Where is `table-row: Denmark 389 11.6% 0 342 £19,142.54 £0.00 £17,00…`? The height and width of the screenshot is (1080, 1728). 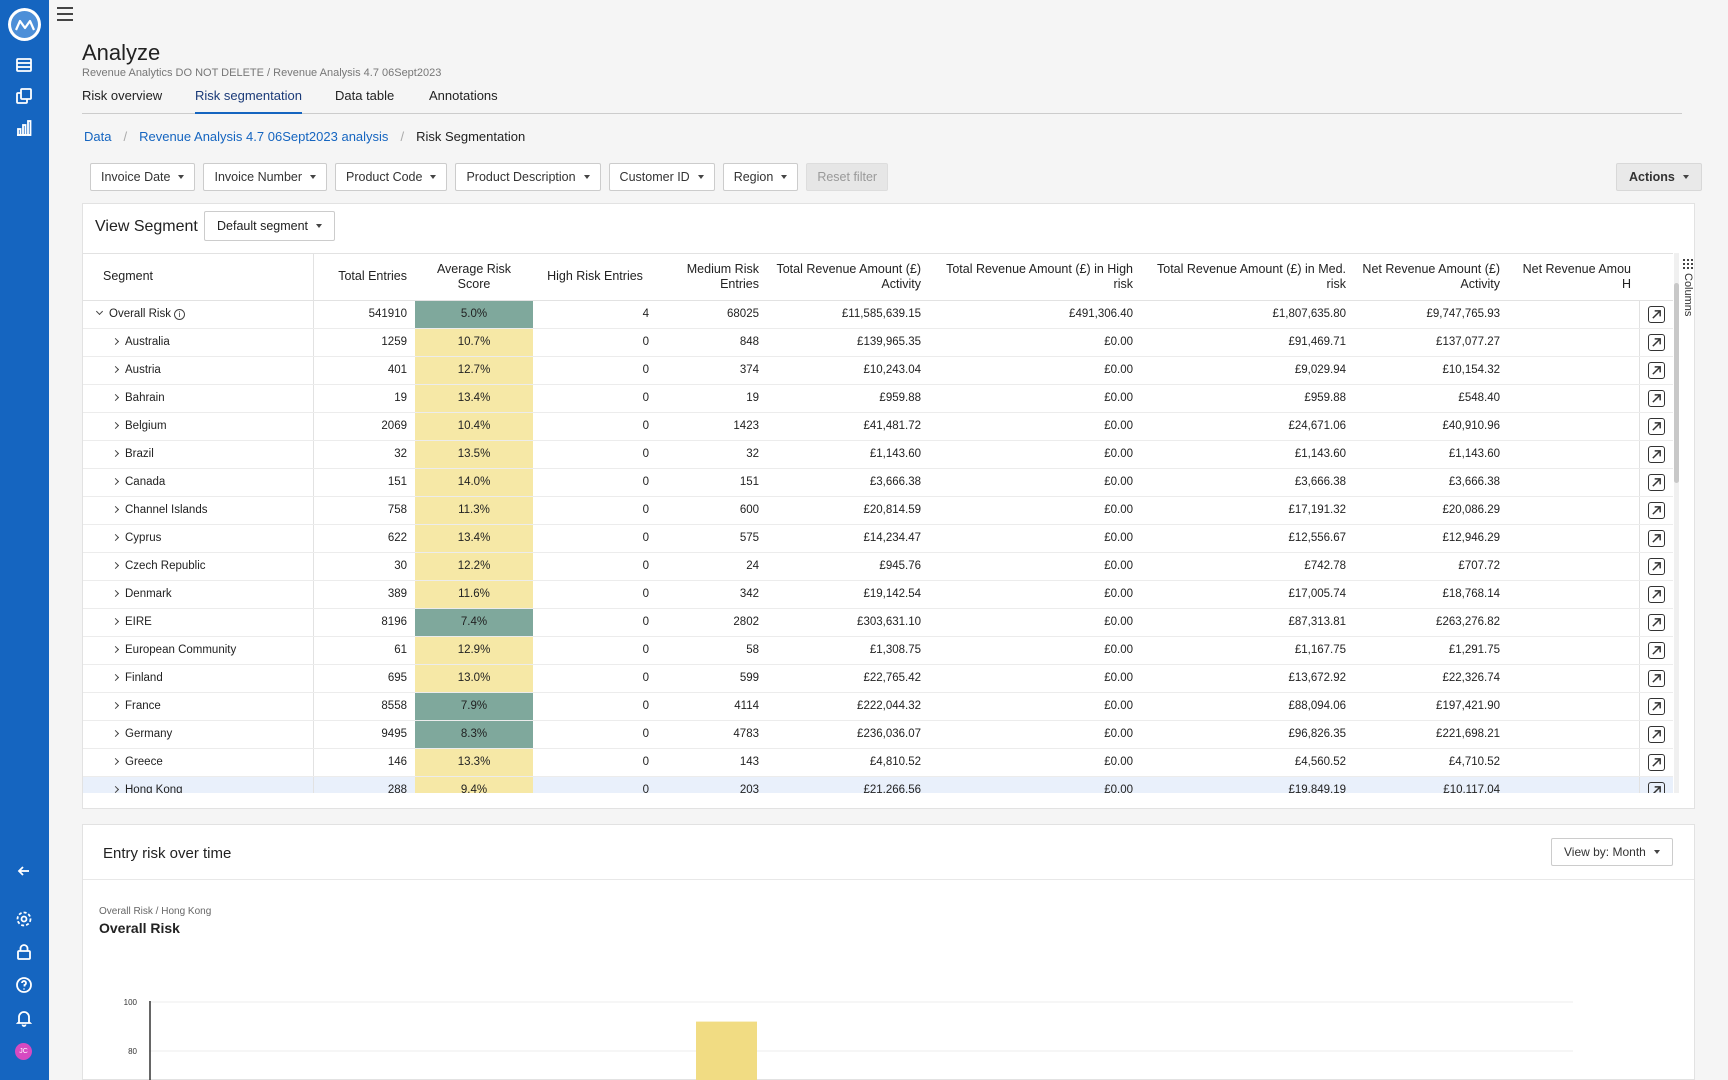 table-row: Denmark 389 11.6% 0 342 £19,142.54 £0.00 £17,00… is located at coordinates (878, 594).